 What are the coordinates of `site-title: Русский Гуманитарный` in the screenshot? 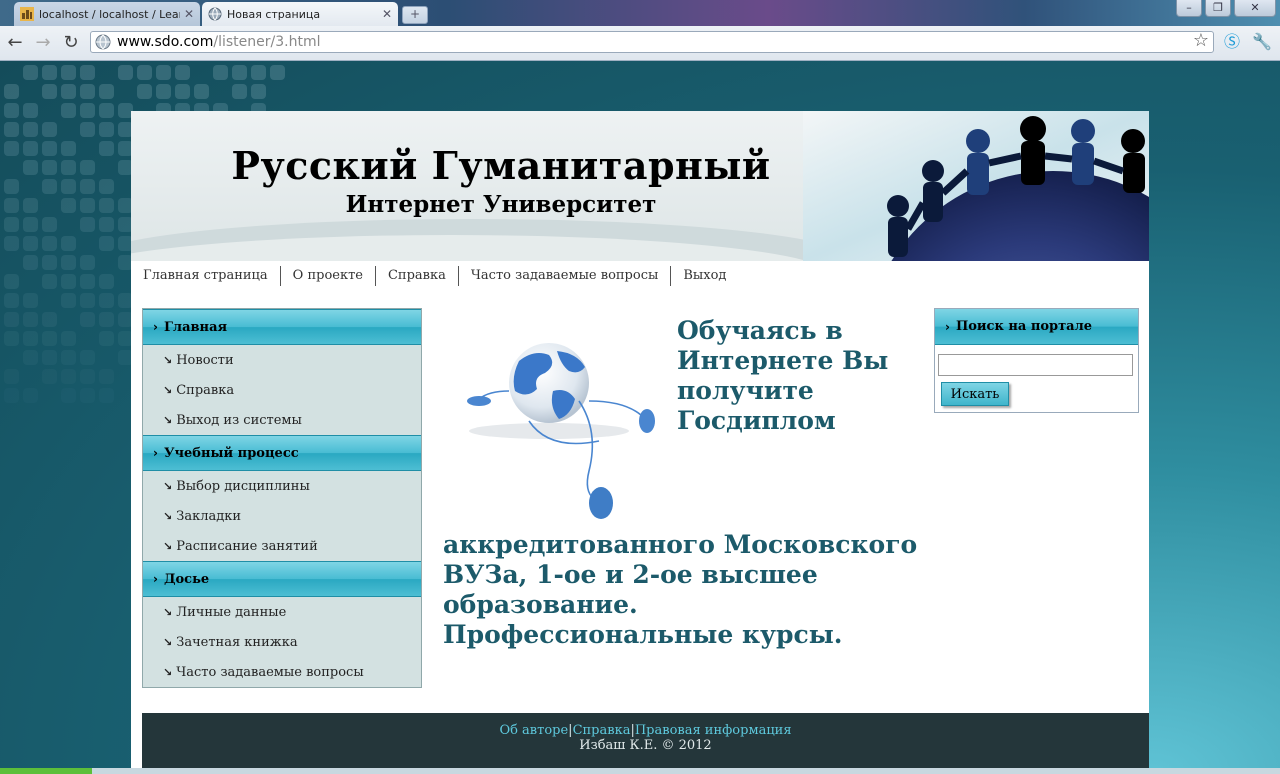 It's located at (501, 165).